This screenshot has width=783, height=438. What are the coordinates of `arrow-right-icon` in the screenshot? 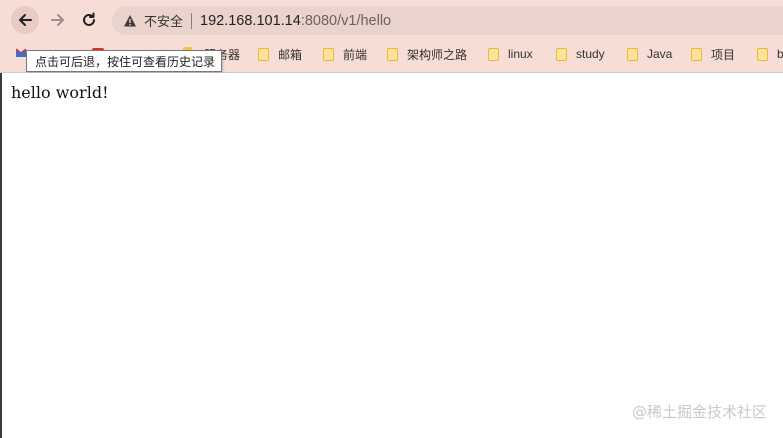 It's located at (57, 20).